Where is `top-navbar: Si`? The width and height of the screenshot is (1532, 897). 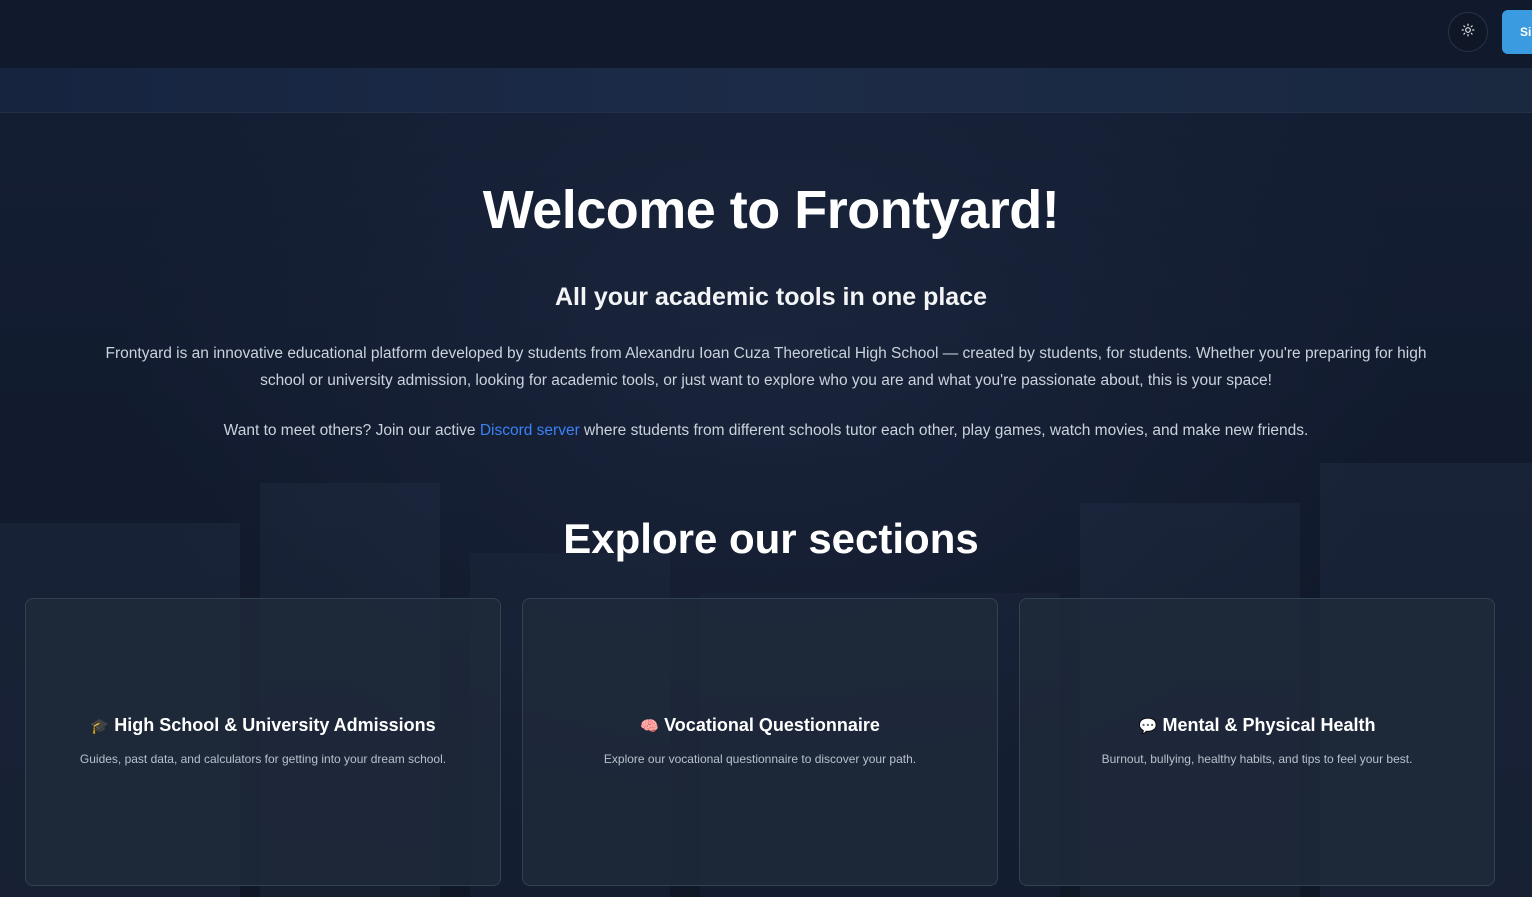 top-navbar: Si is located at coordinates (766, 34).